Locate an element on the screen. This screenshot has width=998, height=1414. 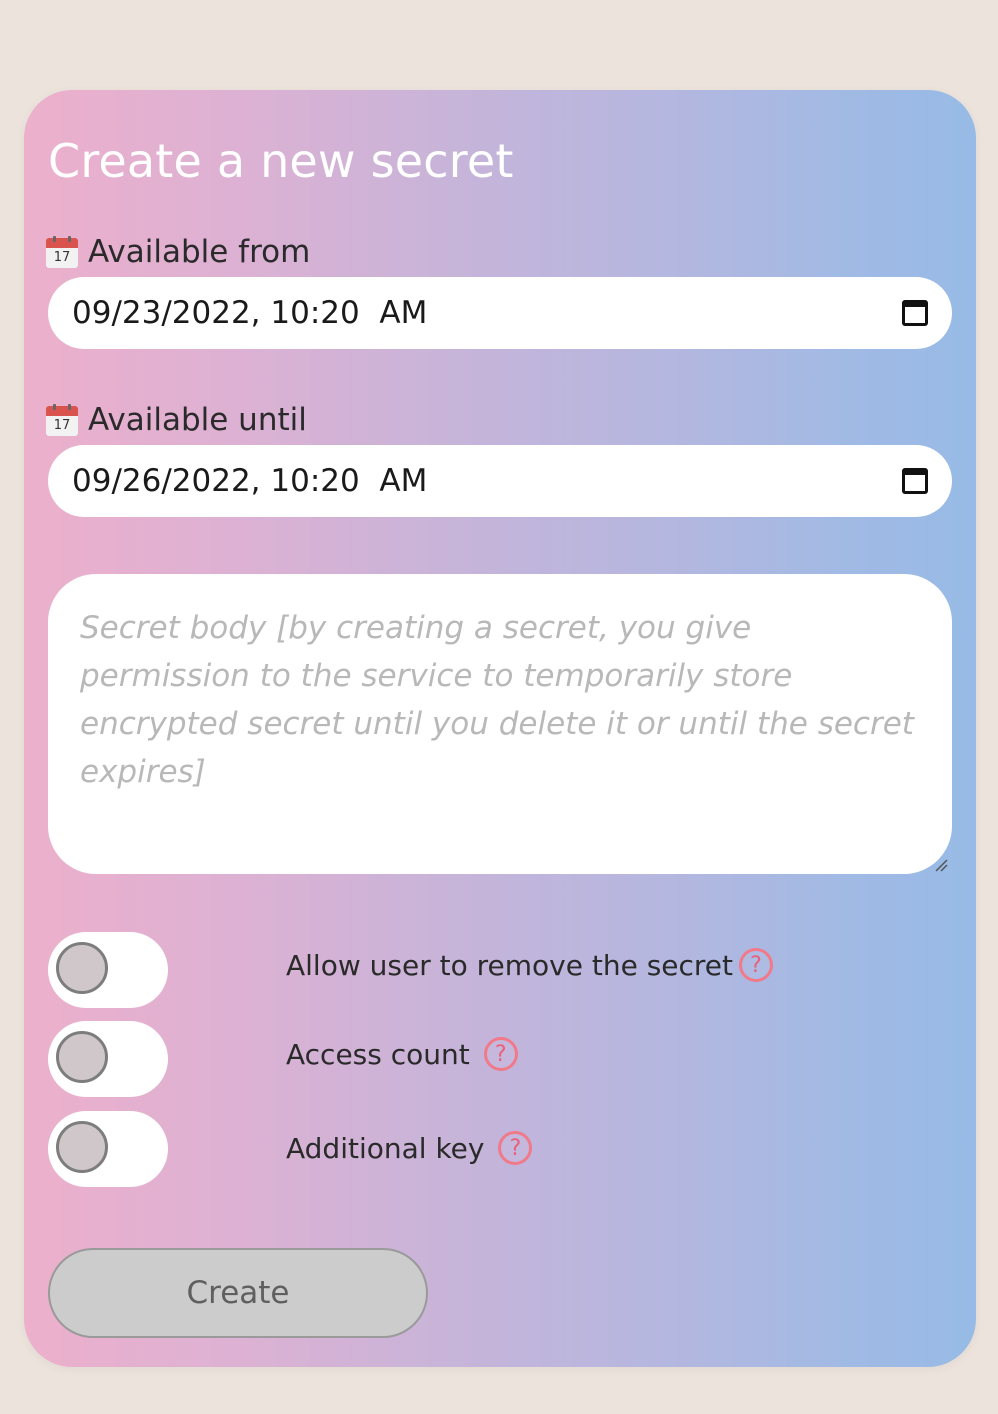
option-label: Allow user to remove the secret ? is located at coordinates (530, 965).